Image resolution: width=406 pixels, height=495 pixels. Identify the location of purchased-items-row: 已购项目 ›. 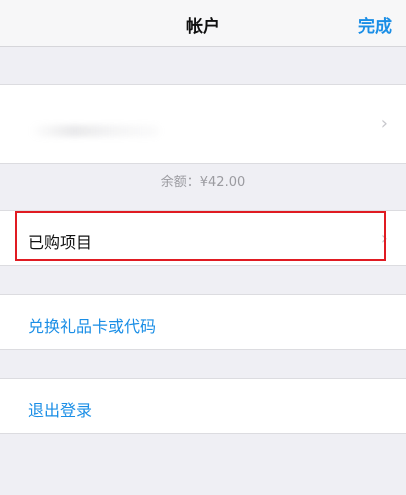
(203, 238).